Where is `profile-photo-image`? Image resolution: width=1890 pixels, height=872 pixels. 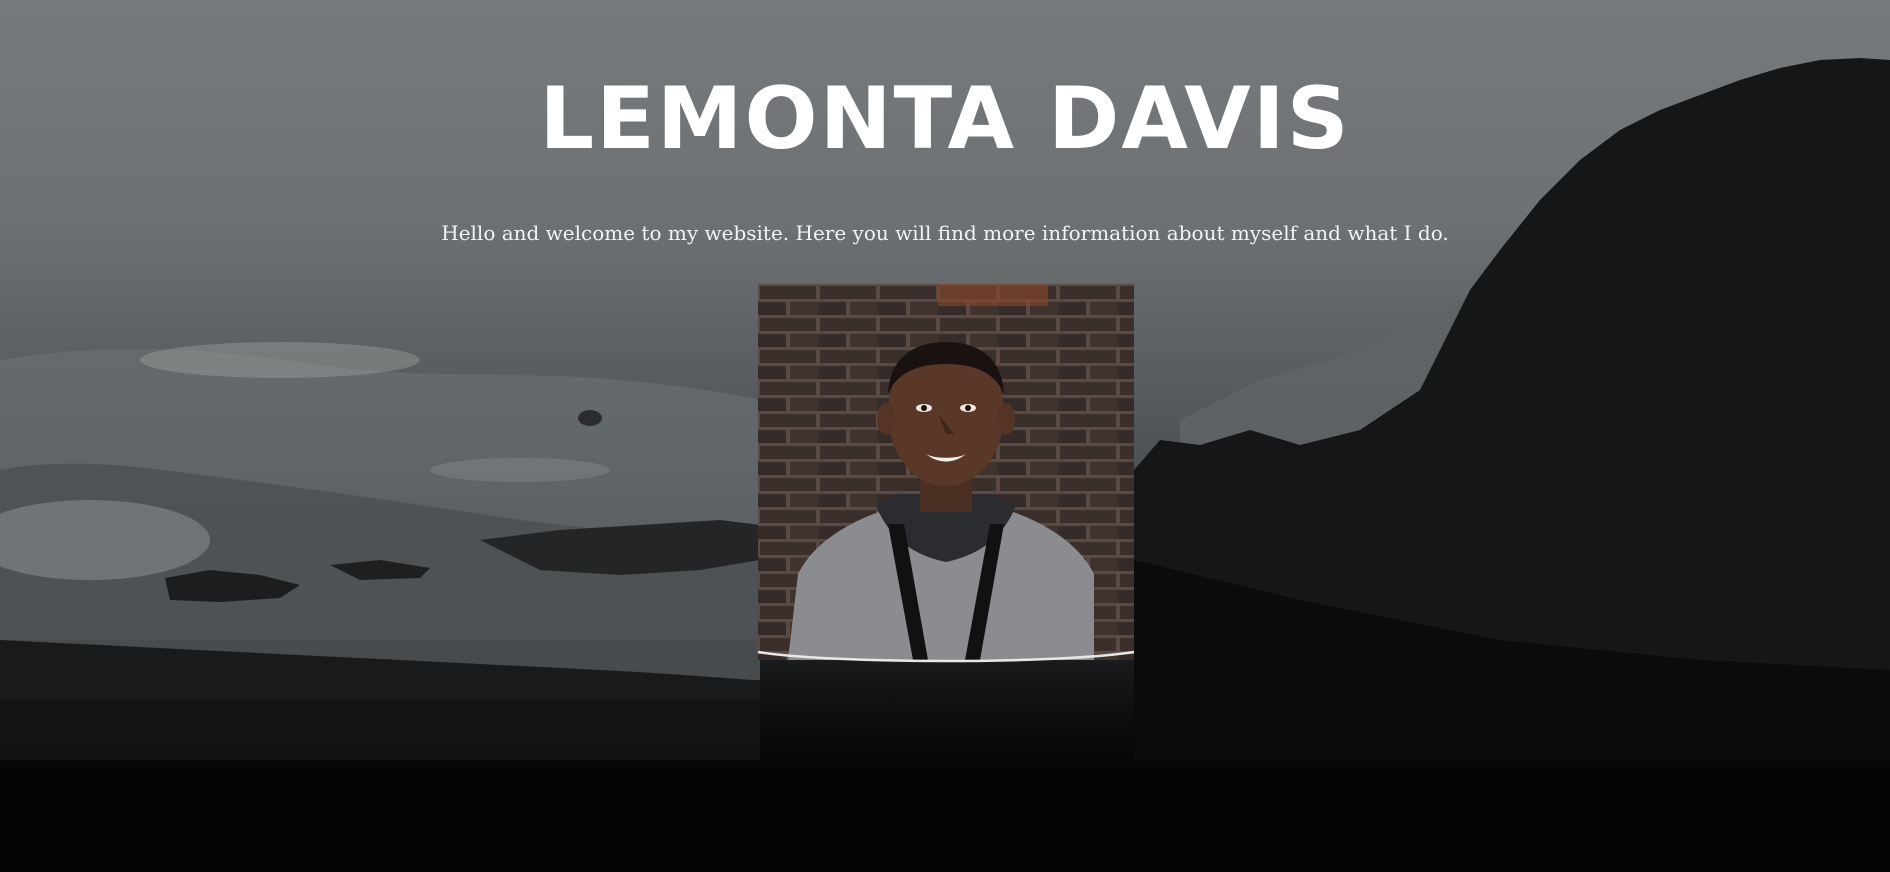
profile-photo-image is located at coordinates (946, 472).